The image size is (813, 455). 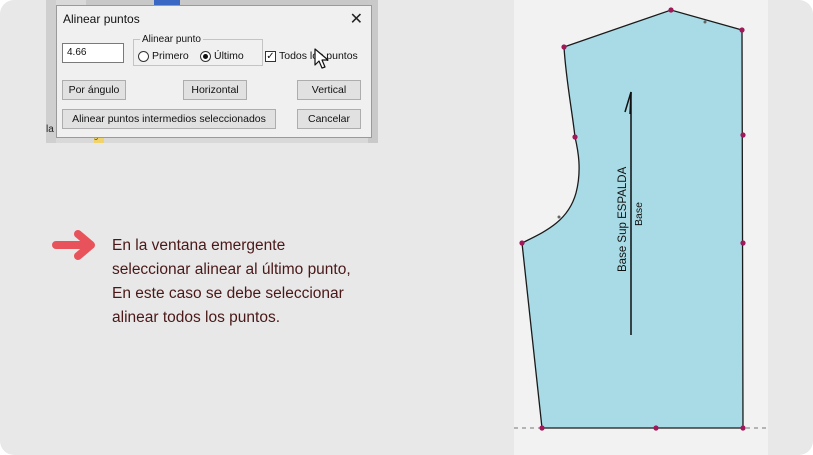 I want to click on checkbox-check-icon: ✓, so click(x=270, y=56).